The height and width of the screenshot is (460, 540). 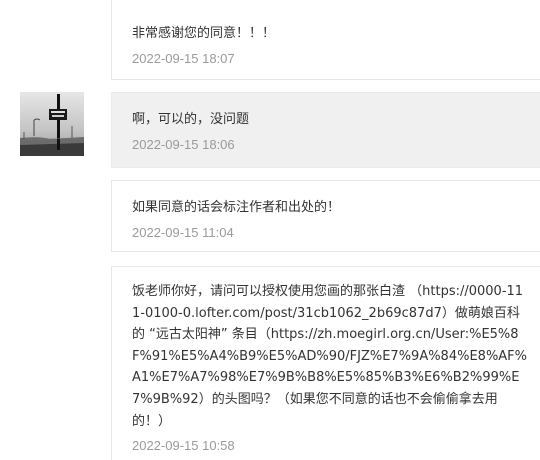 What do you see at coordinates (236, 207) in the screenshot?
I see `message-text: 如果同意的话会标注作者和出处的！` at bounding box center [236, 207].